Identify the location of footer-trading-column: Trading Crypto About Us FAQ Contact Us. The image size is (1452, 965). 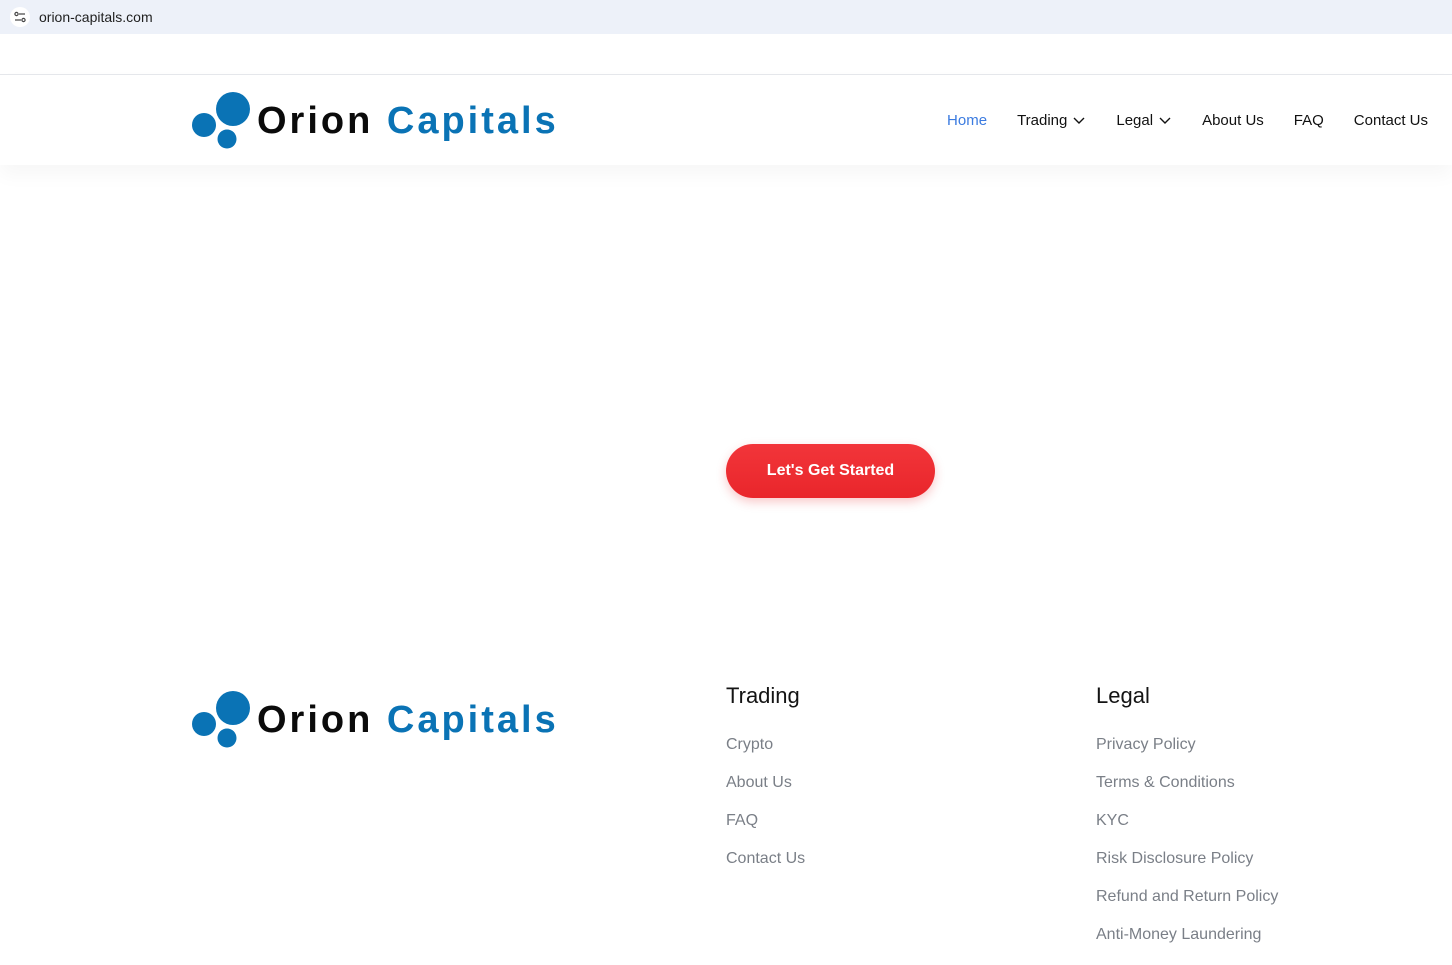
(765, 784).